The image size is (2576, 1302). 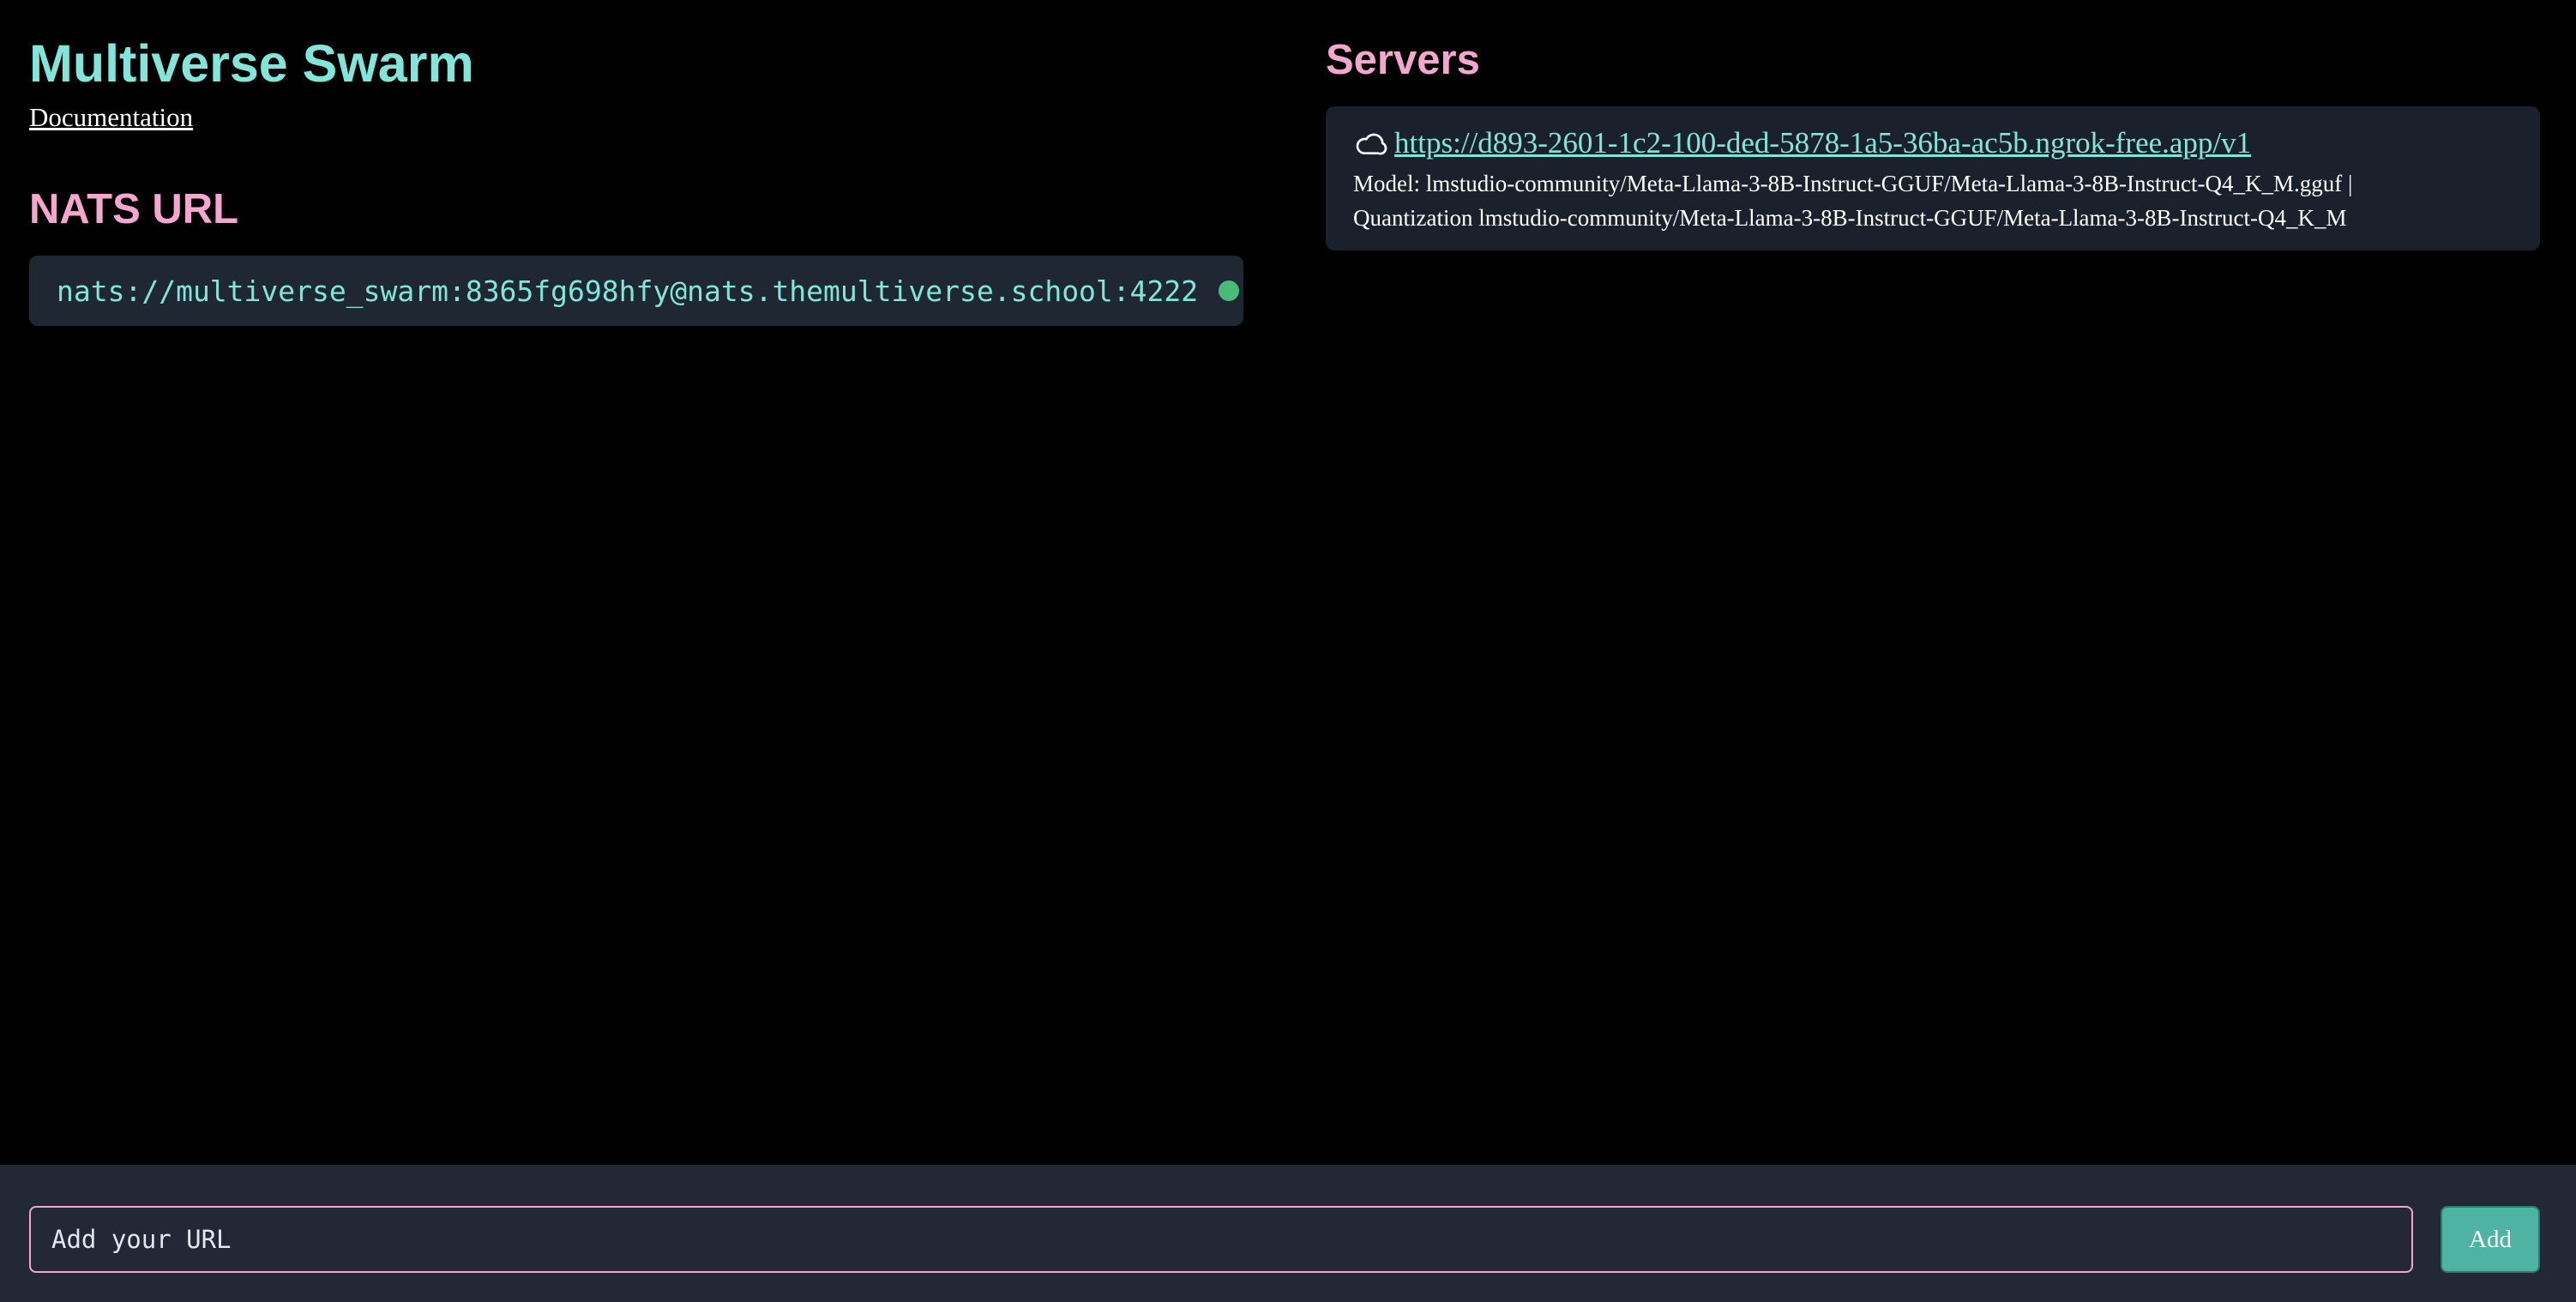 What do you see at coordinates (1229, 290) in the screenshot?
I see `connection-status-dot` at bounding box center [1229, 290].